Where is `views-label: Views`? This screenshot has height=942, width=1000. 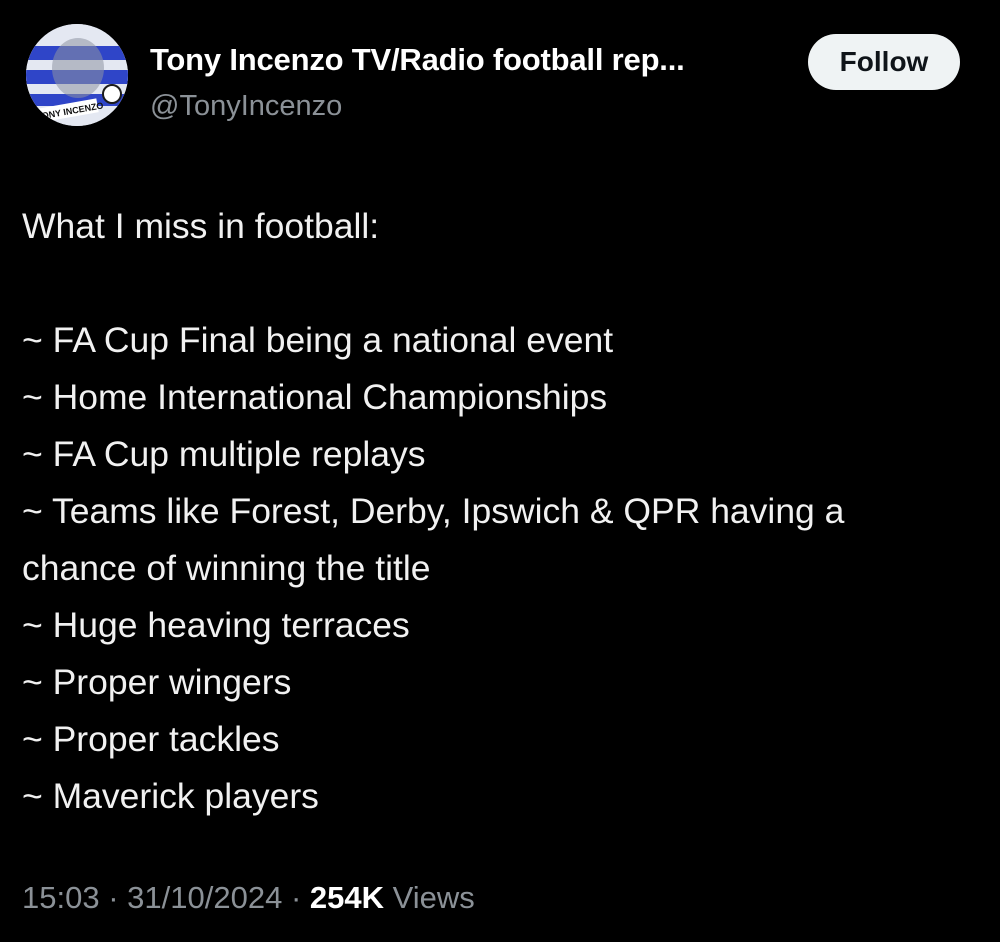 views-label: Views is located at coordinates (434, 897).